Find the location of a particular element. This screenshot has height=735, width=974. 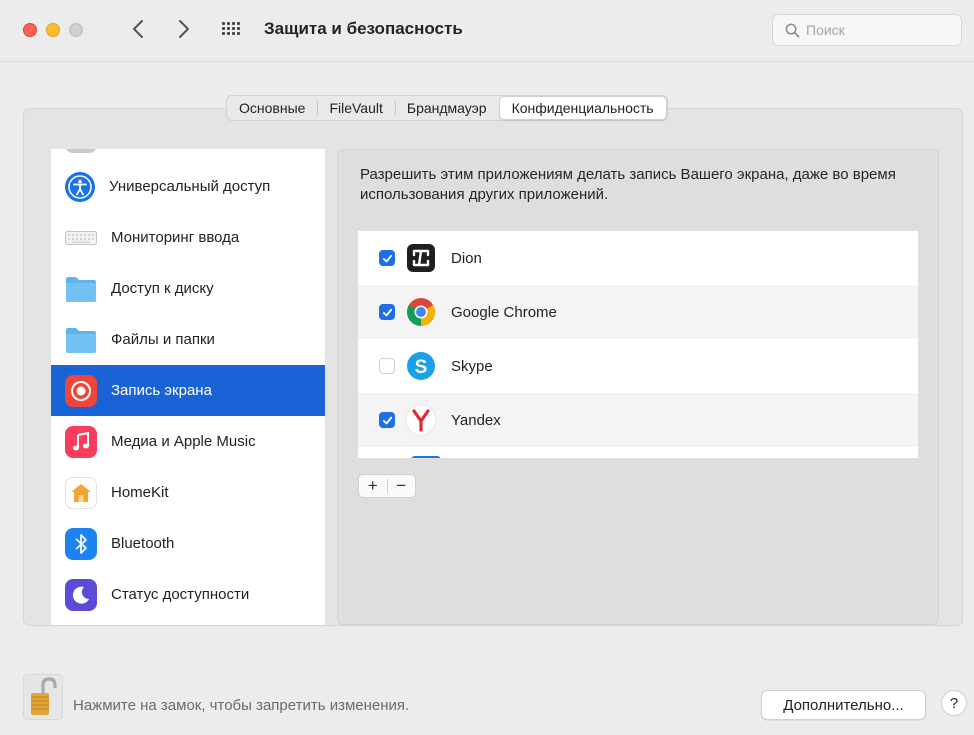

sidebar-item-disk-access: Доступ к диску is located at coordinates (188, 288).